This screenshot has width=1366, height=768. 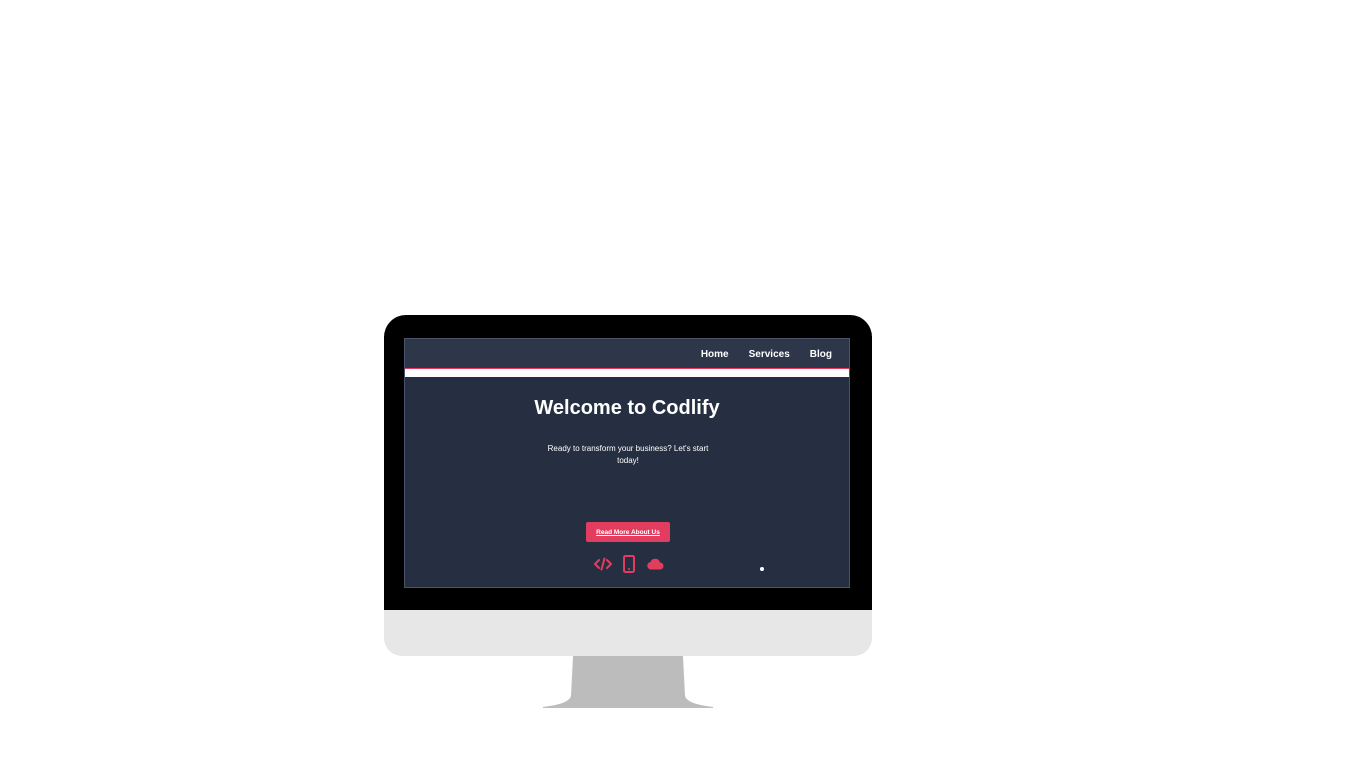 What do you see at coordinates (627, 354) in the screenshot?
I see `navbar: Home Services Blog` at bounding box center [627, 354].